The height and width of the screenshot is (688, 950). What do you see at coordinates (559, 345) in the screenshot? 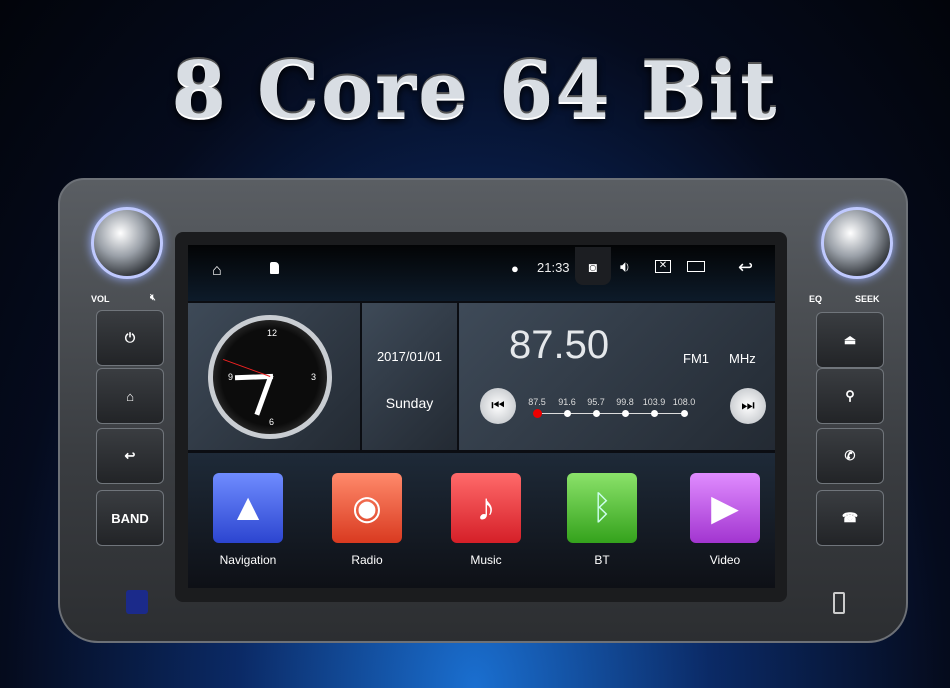
I see `radio-frequency: 87.50` at bounding box center [559, 345].